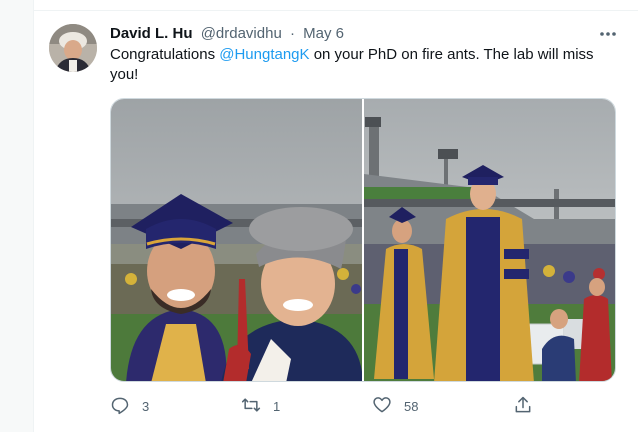 Image resolution: width=638 pixels, height=432 pixels. What do you see at coordinates (411, 406) in the screenshot?
I see `like-count: 58` at bounding box center [411, 406].